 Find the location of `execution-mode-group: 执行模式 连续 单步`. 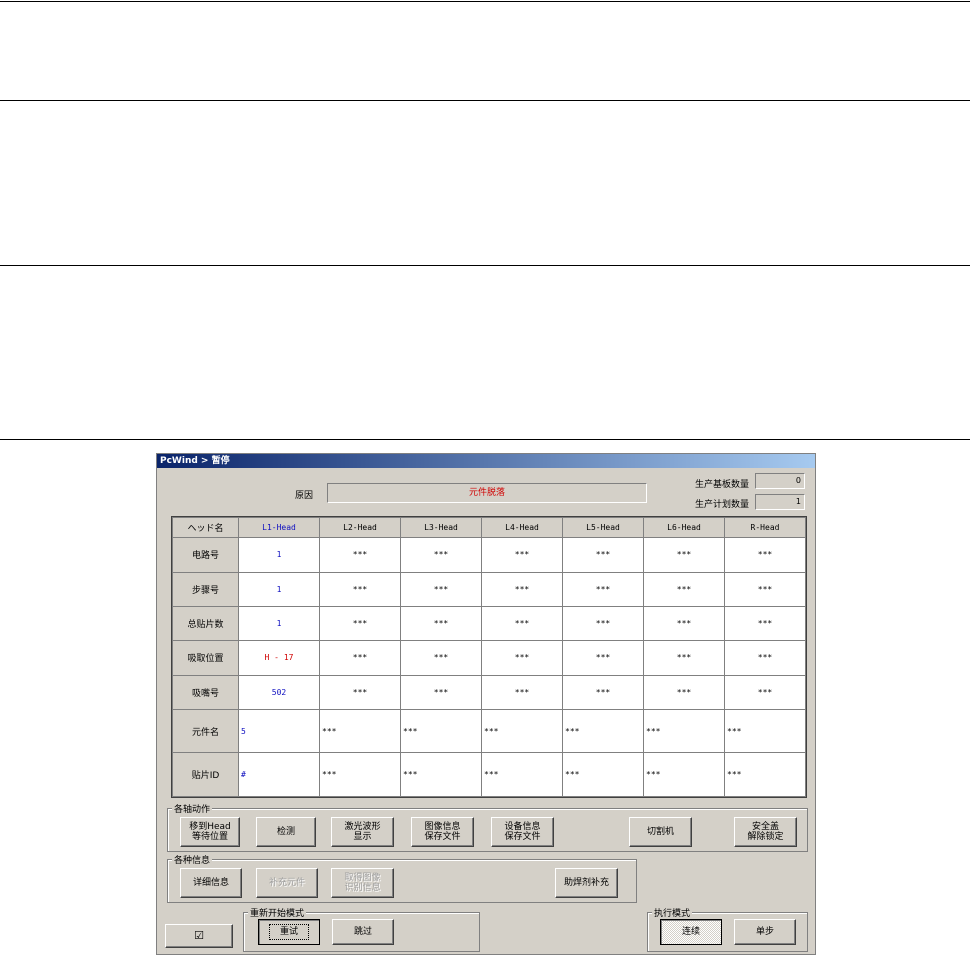

execution-mode-group: 执行模式 连续 单步 is located at coordinates (727, 929).